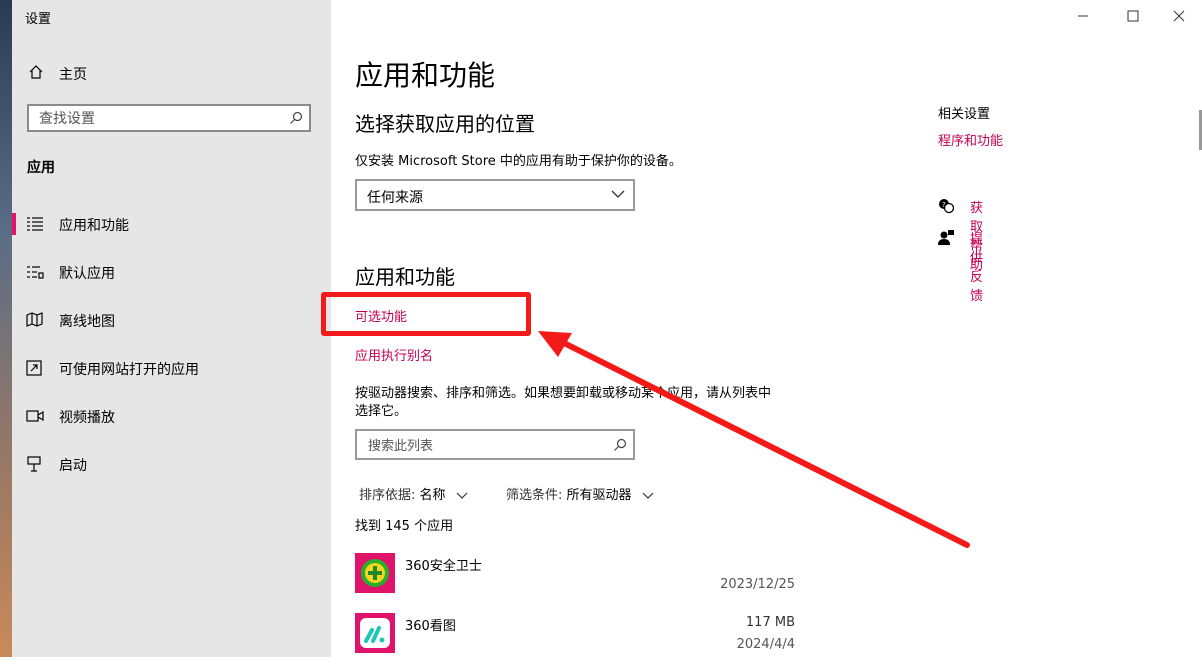  I want to click on sidebar-item-label: 离线地图, so click(87, 322).